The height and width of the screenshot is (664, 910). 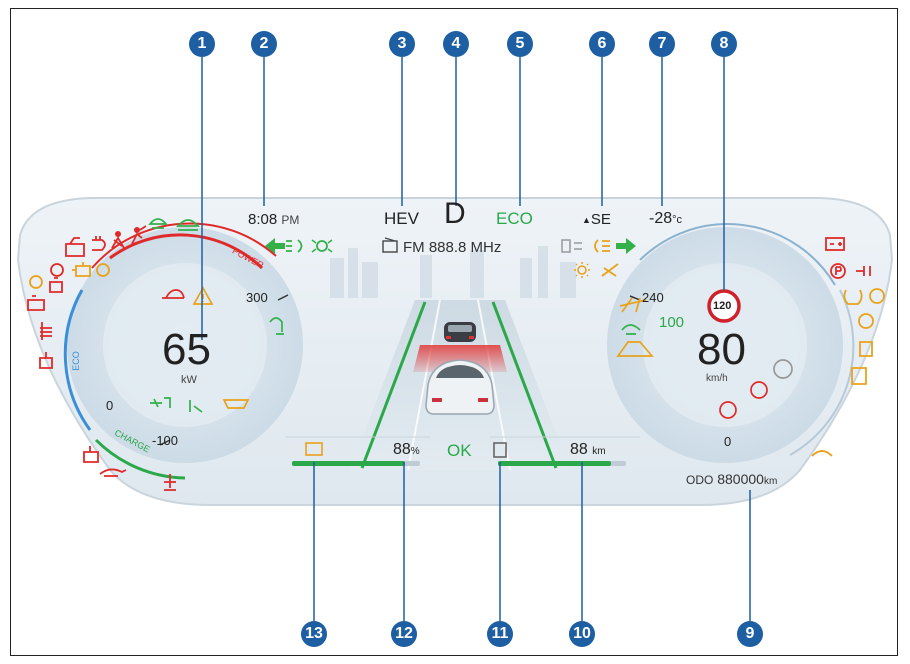 I want to click on speed-value: 80, so click(x=721, y=349).